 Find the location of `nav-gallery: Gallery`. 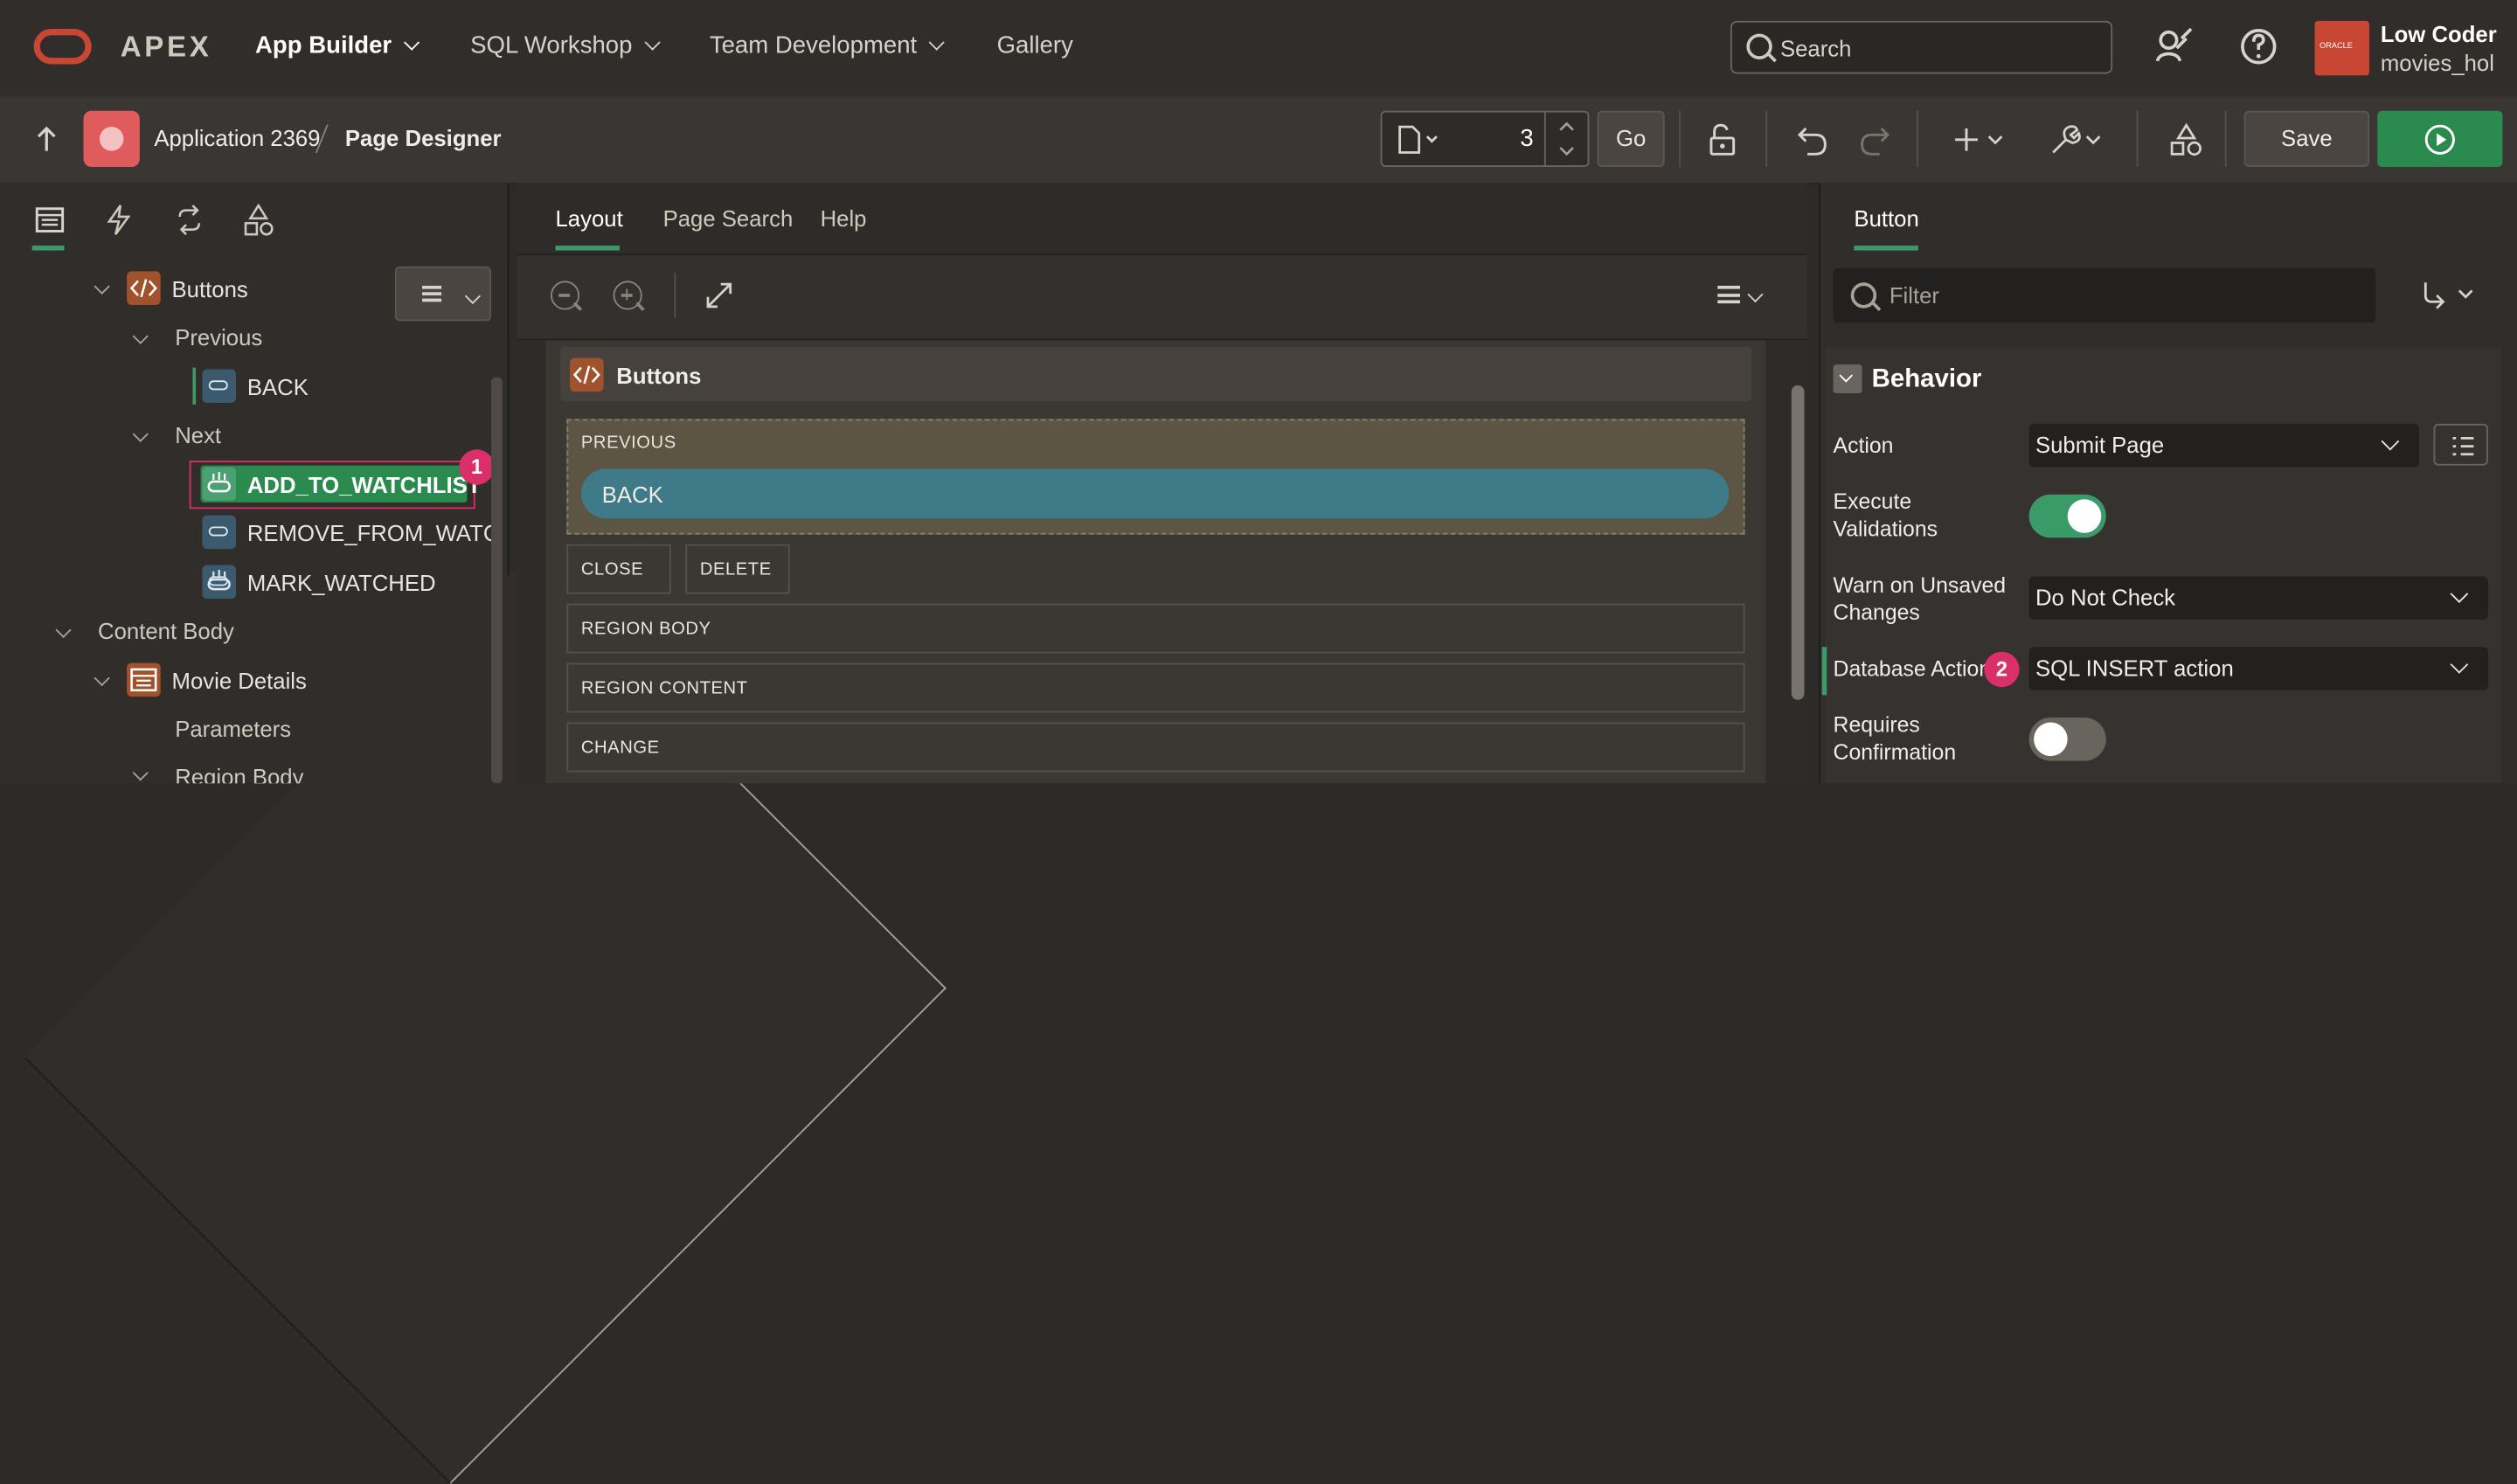

nav-gallery: Gallery is located at coordinates (1035, 45).